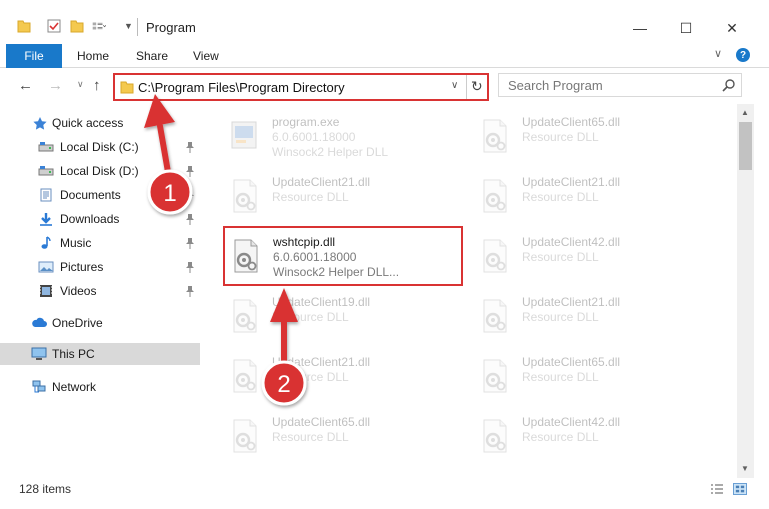 This screenshot has width=769, height=509. Describe the element at coordinates (717, 489) in the screenshot. I see `details-view-icon` at that location.